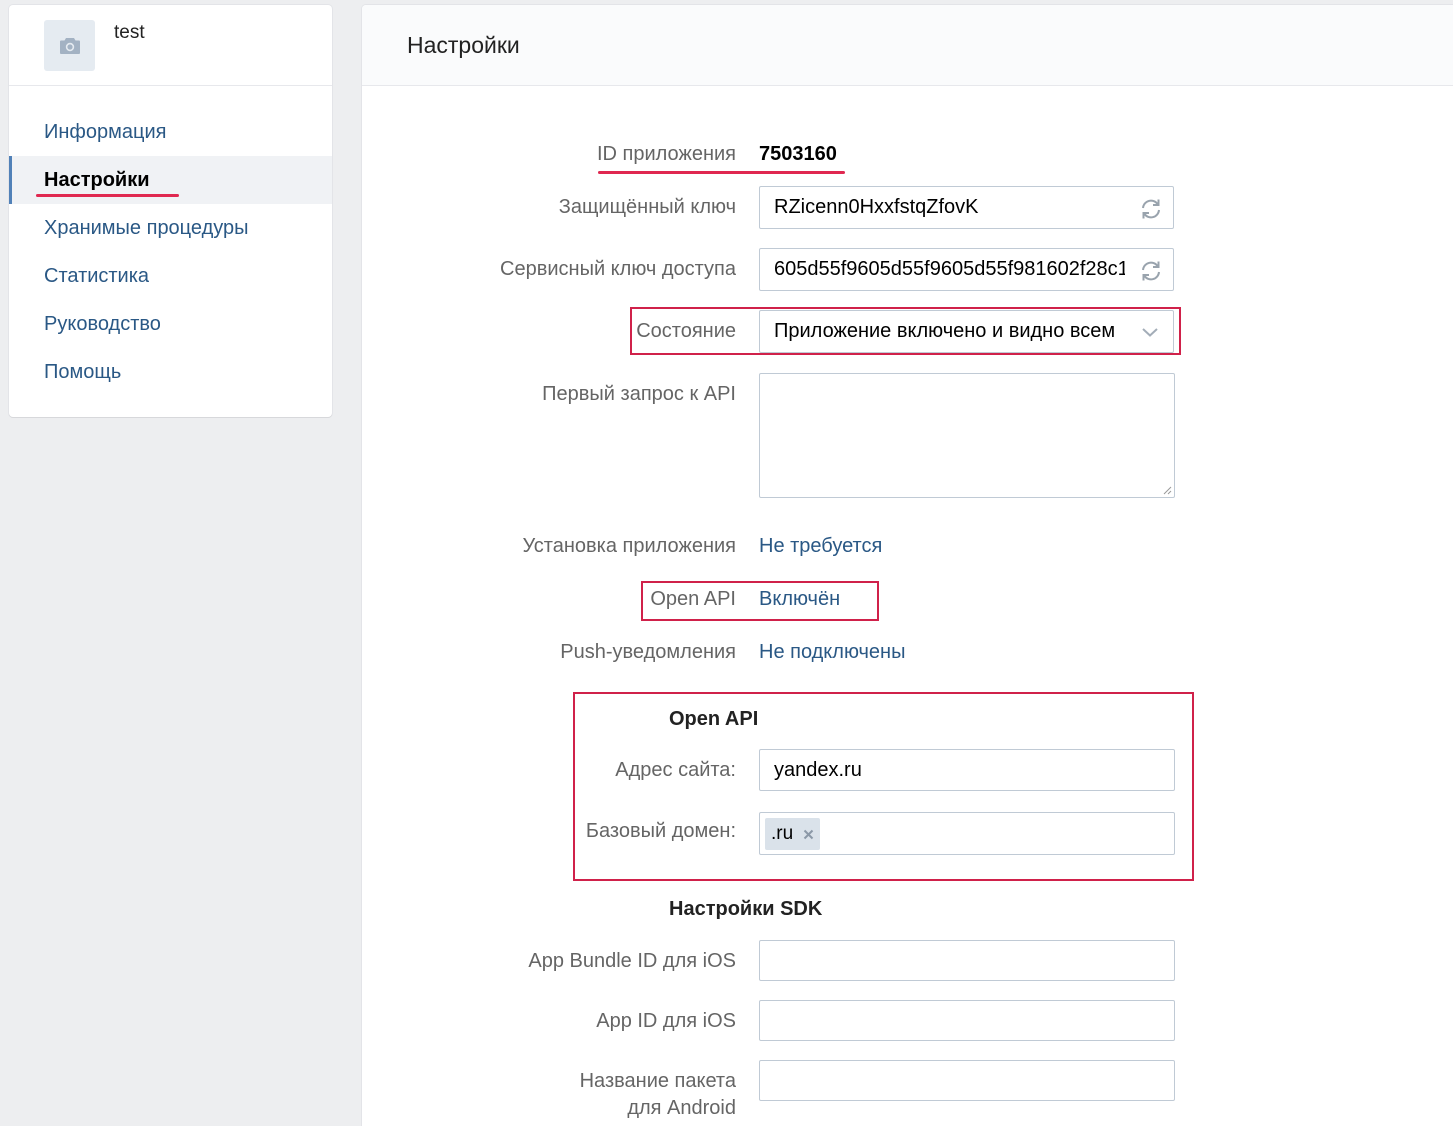  I want to click on state-value: Приложение включено и видно всем, so click(945, 331).